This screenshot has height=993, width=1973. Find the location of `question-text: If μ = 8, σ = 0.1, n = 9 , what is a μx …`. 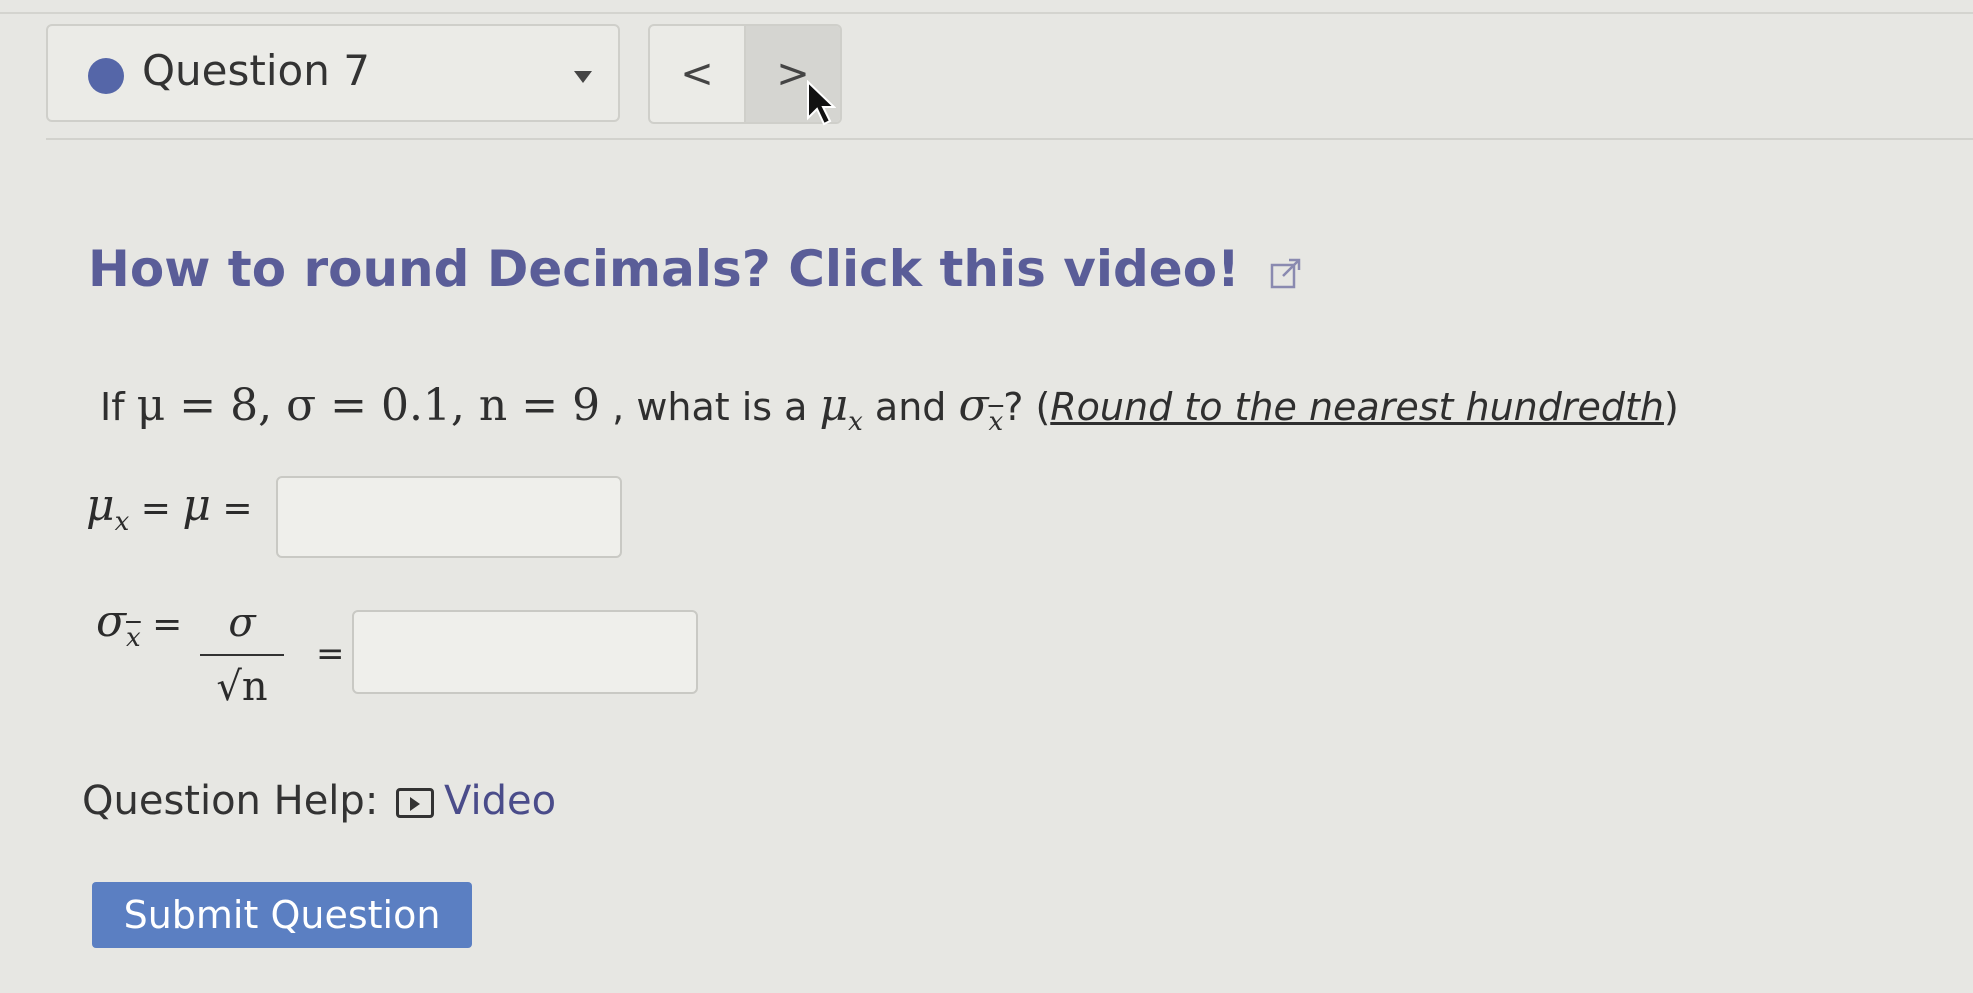

question-text: If μ = 8, σ = 0.1, n = 9 , what is a μx … is located at coordinates (889, 408).